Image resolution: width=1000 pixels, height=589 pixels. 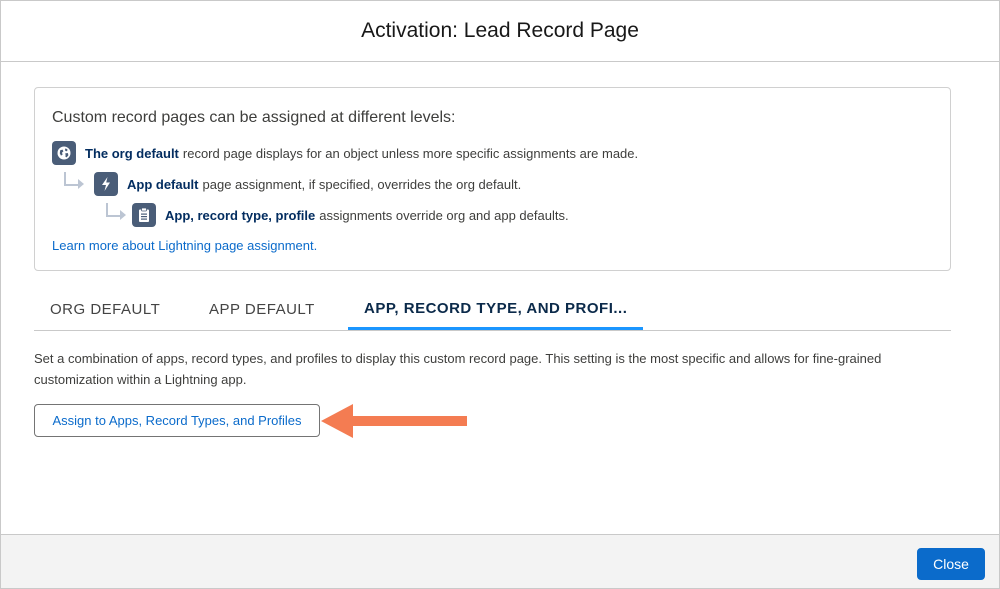 What do you see at coordinates (163, 184) in the screenshot?
I see `level-app-default-bold: App default` at bounding box center [163, 184].